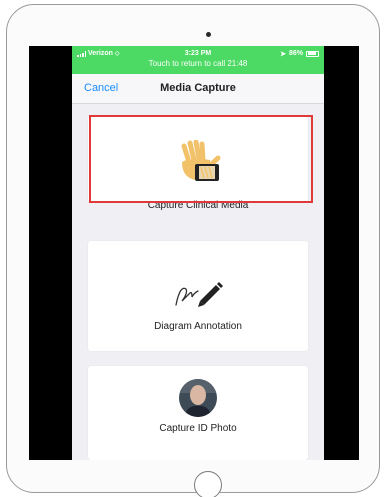 This screenshot has width=388, height=497. I want to click on diagram-annotation-card: Diagram Annotation, so click(198, 296).